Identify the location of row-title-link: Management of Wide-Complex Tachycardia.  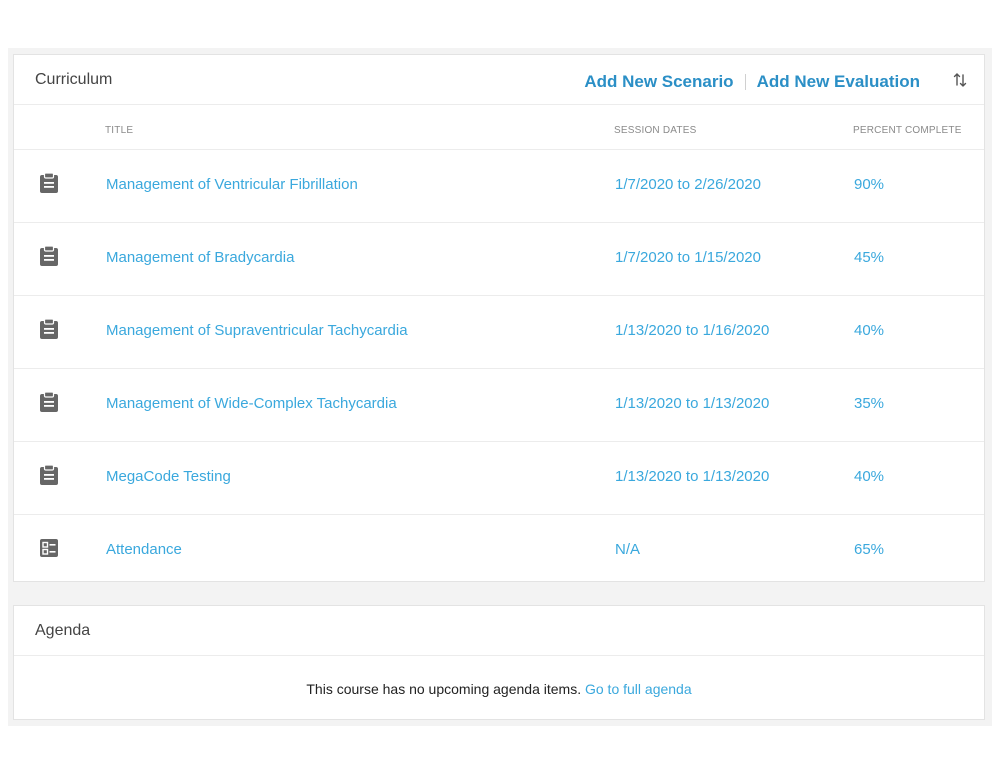
(251, 403).